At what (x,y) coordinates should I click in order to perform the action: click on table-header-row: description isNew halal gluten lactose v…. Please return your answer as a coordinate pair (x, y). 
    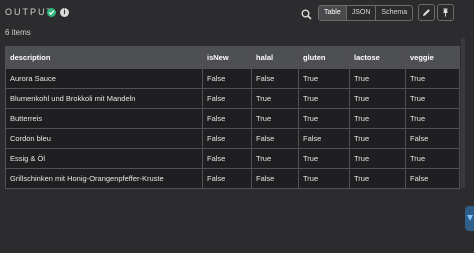
    Looking at the image, I should click on (232, 57).